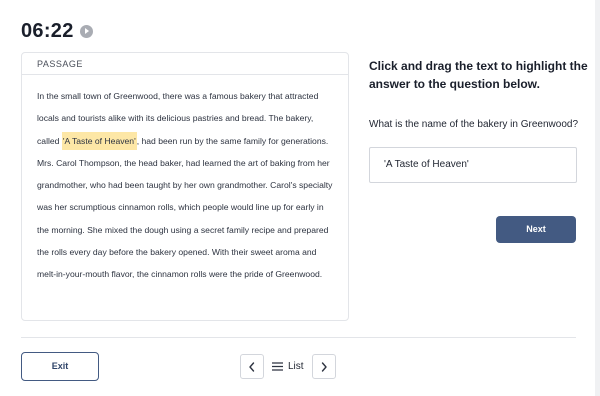  I want to click on chevron-right-icon, so click(324, 366).